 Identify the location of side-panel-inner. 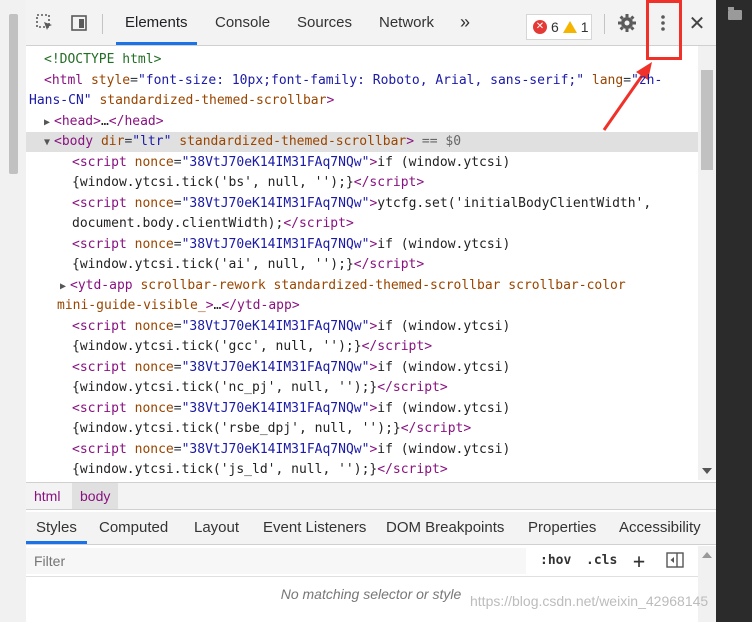
(734, 311).